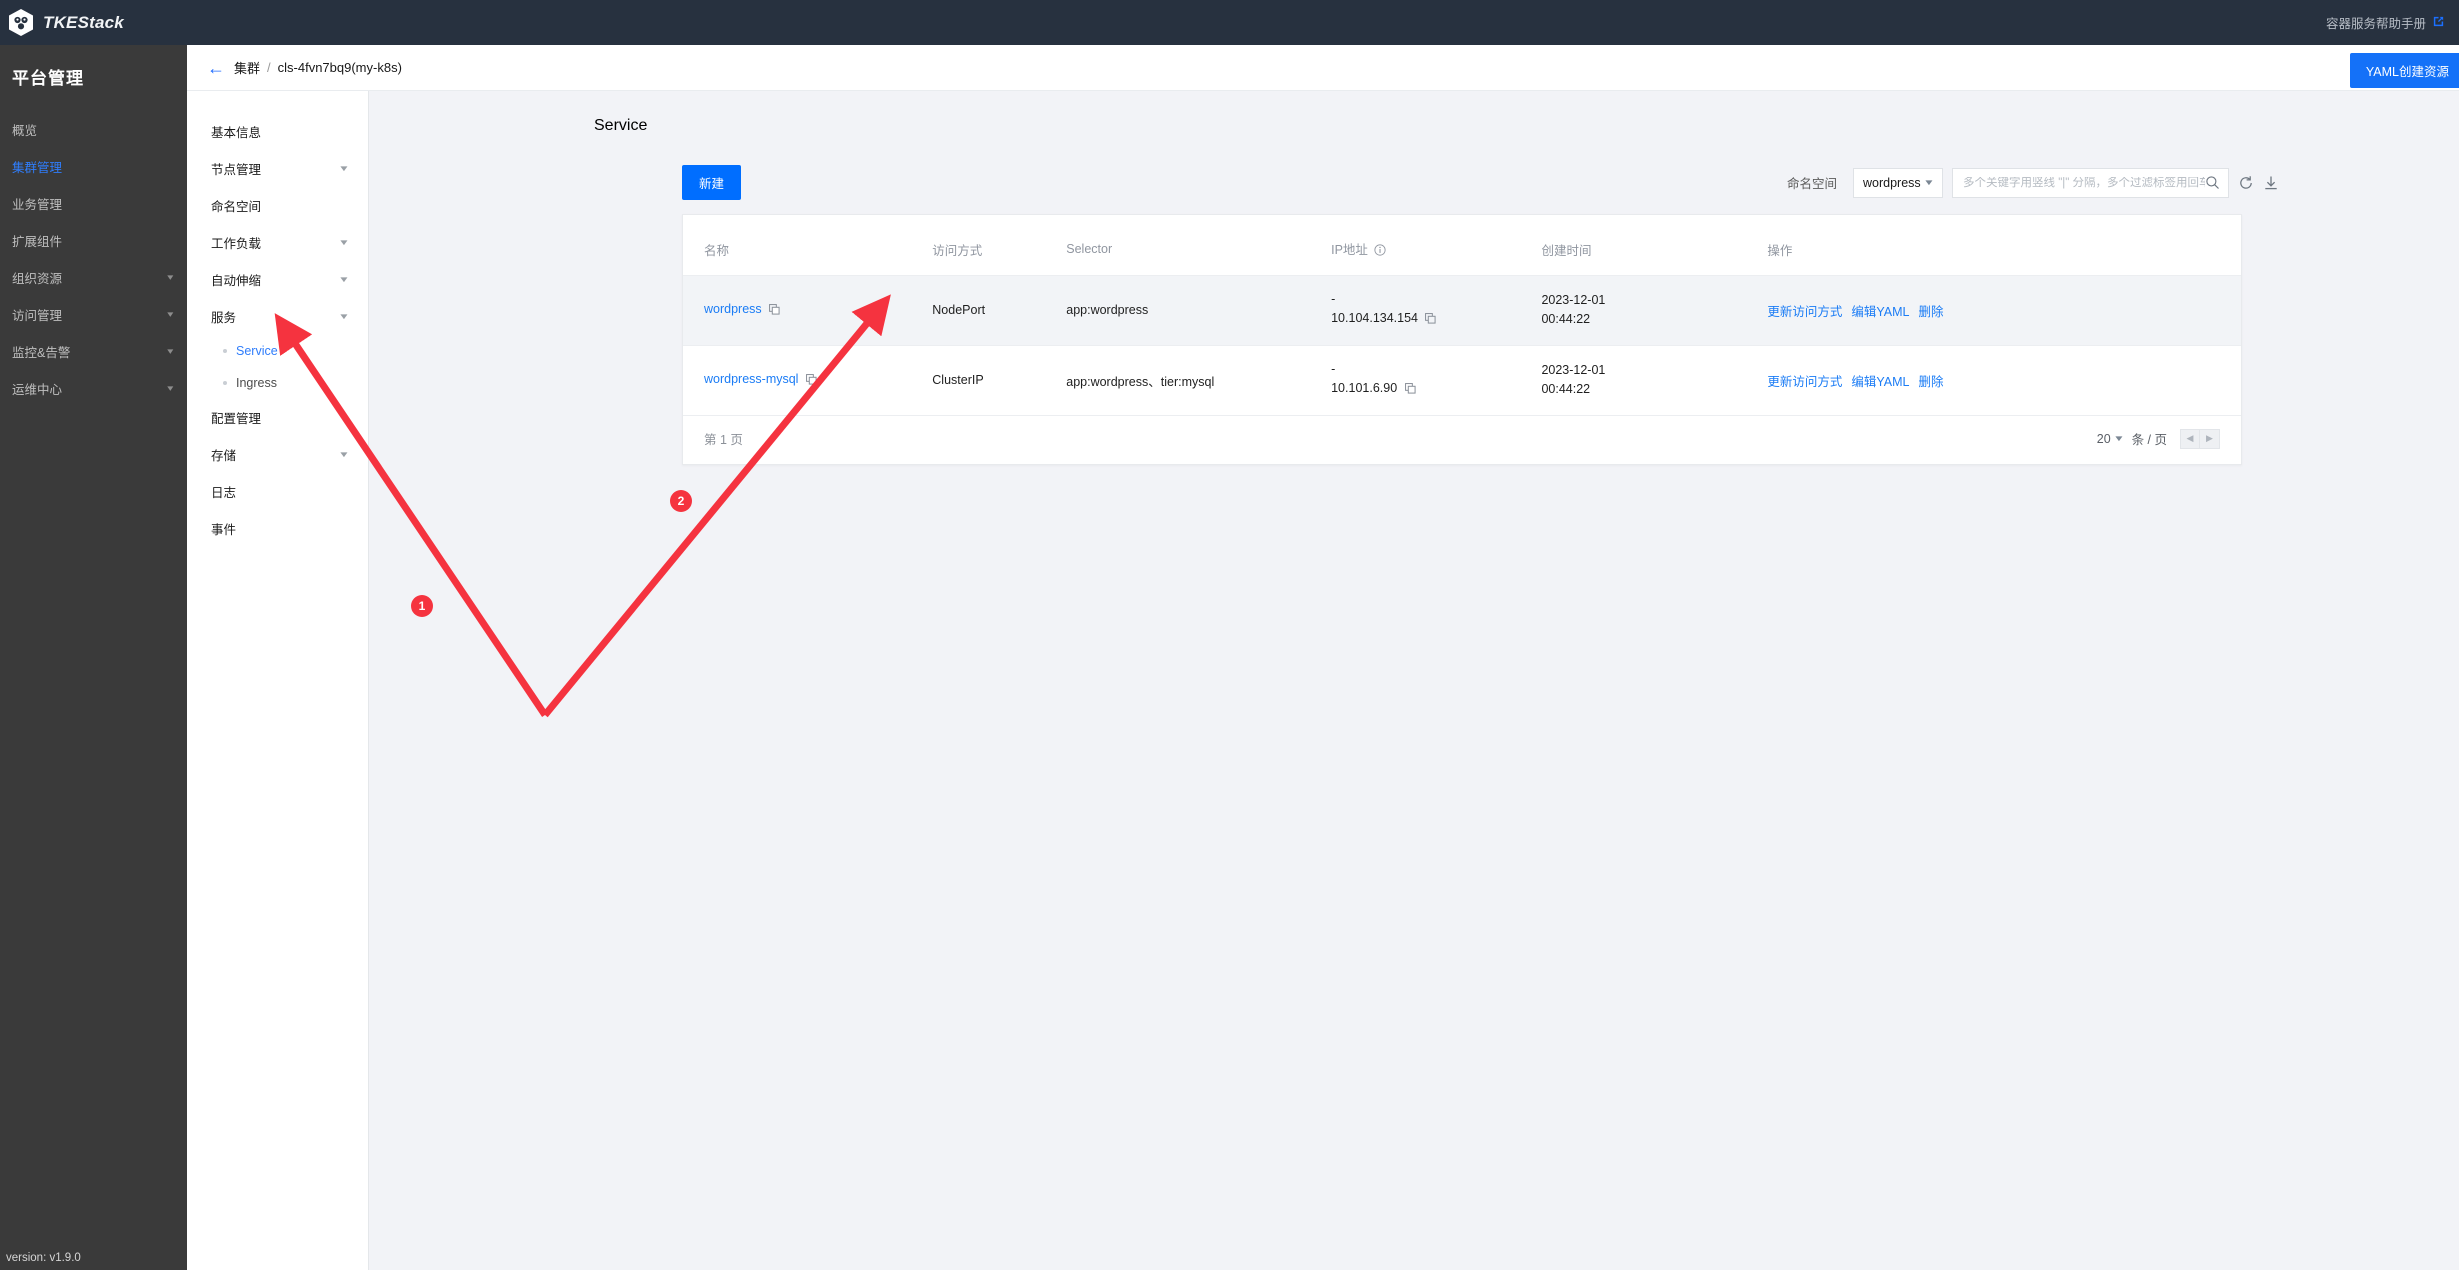  What do you see at coordinates (2404, 70) in the screenshot?
I see `yaml-create-resource-button: YAML创建资源` at bounding box center [2404, 70].